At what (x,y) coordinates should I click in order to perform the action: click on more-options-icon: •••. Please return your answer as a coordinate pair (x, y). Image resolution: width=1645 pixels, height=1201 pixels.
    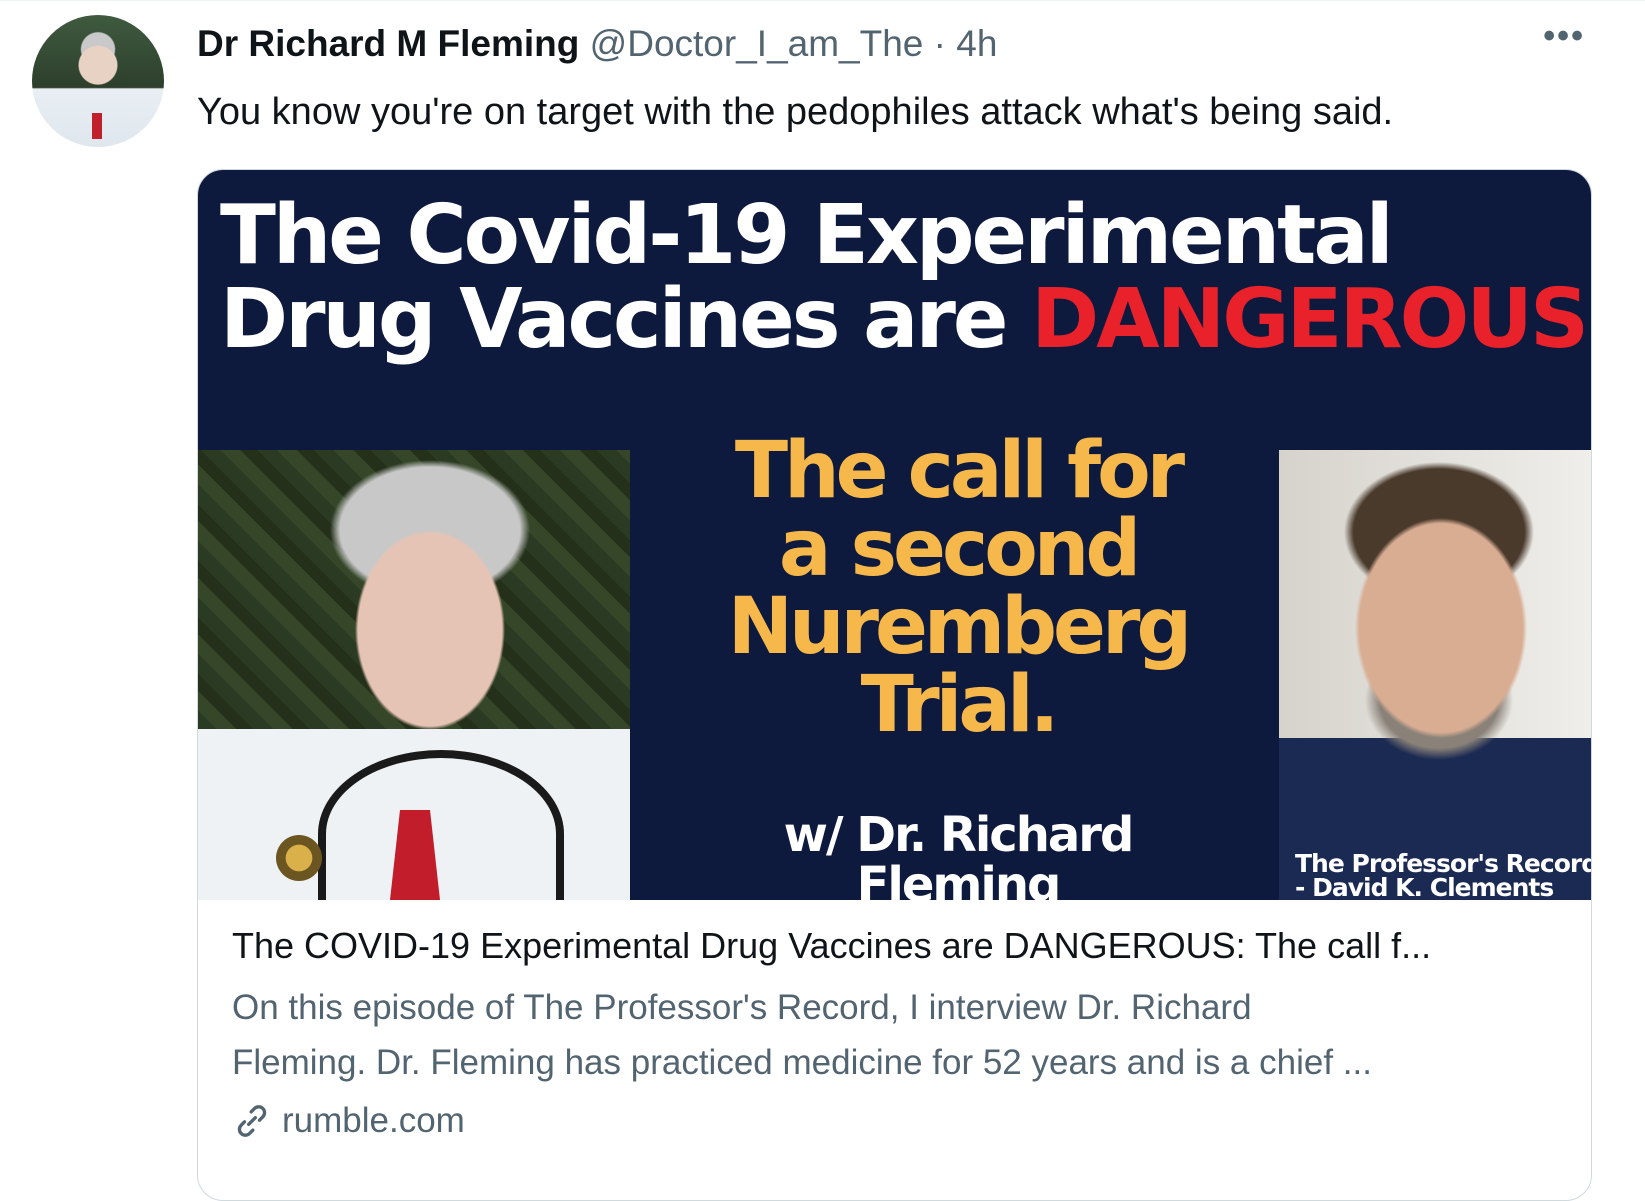
    Looking at the image, I should click on (1564, 36).